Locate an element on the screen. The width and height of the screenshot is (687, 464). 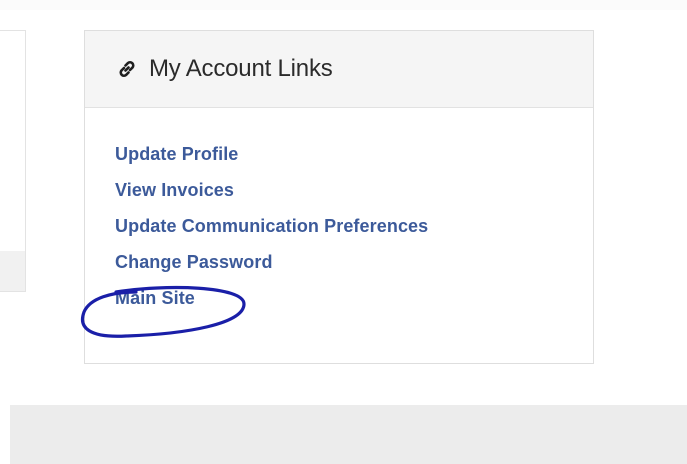
left-panel-edge is located at coordinates (13, 161).